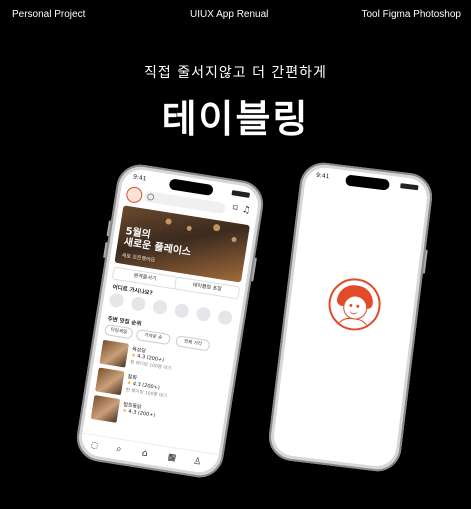 Image resolution: width=471 pixels, height=509 pixels. I want to click on hero-subtitle: 직접 줄서지않고 더 간편하게, so click(235, 73).